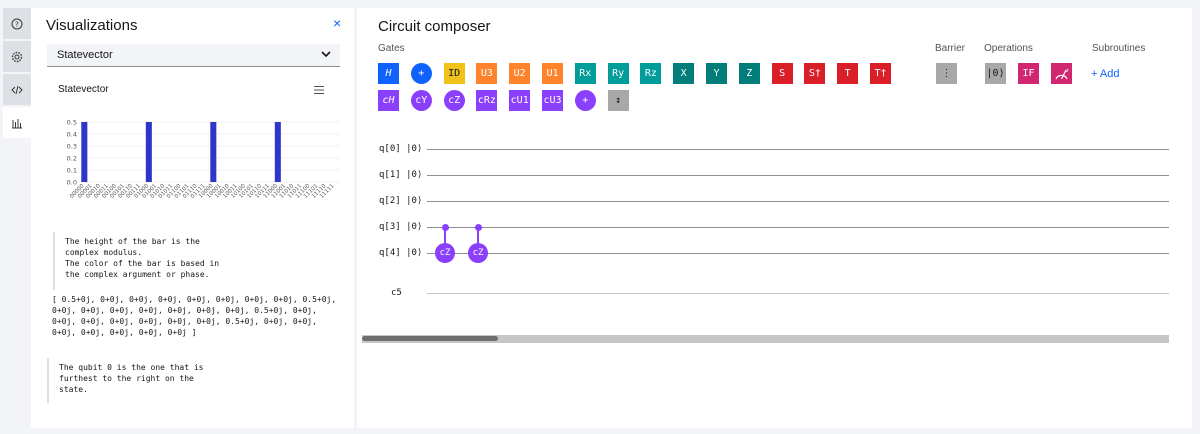  I want to click on y-tick-label: 0.4, so click(72, 135).